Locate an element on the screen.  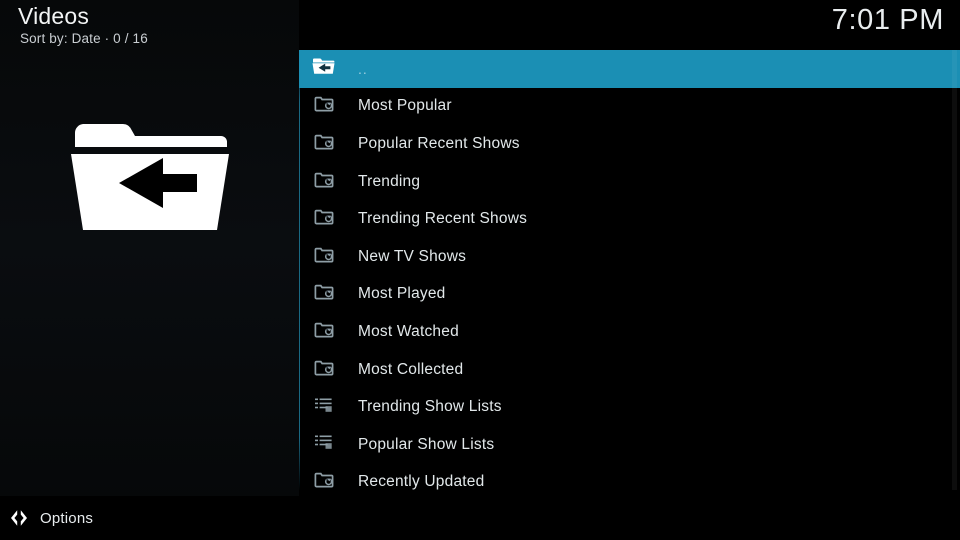
list-item: Most Popular is located at coordinates (629, 107).